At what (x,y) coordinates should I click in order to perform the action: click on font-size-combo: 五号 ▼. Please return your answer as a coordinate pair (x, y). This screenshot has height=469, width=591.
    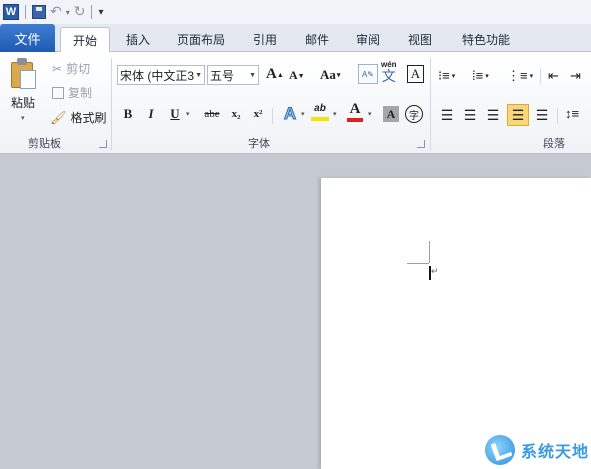
    Looking at the image, I should click on (233, 75).